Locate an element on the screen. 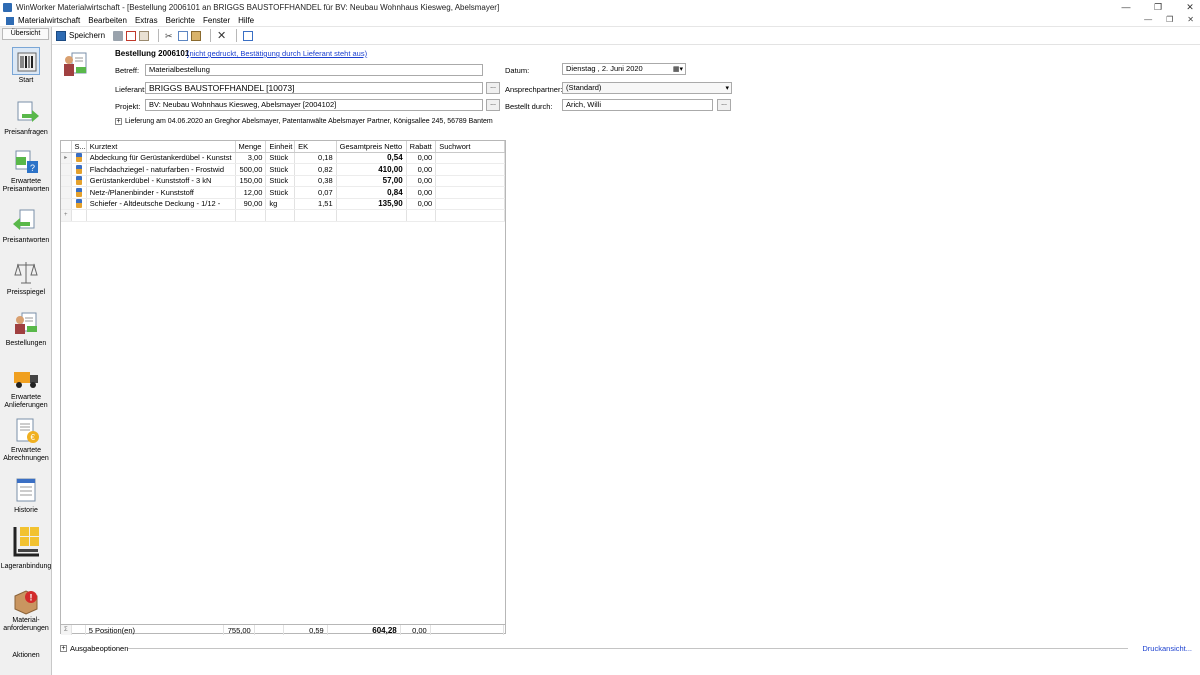  sidebar-item-erwartete-preisantworten: ? Erwartete Preisantworten is located at coordinates (26, 171).